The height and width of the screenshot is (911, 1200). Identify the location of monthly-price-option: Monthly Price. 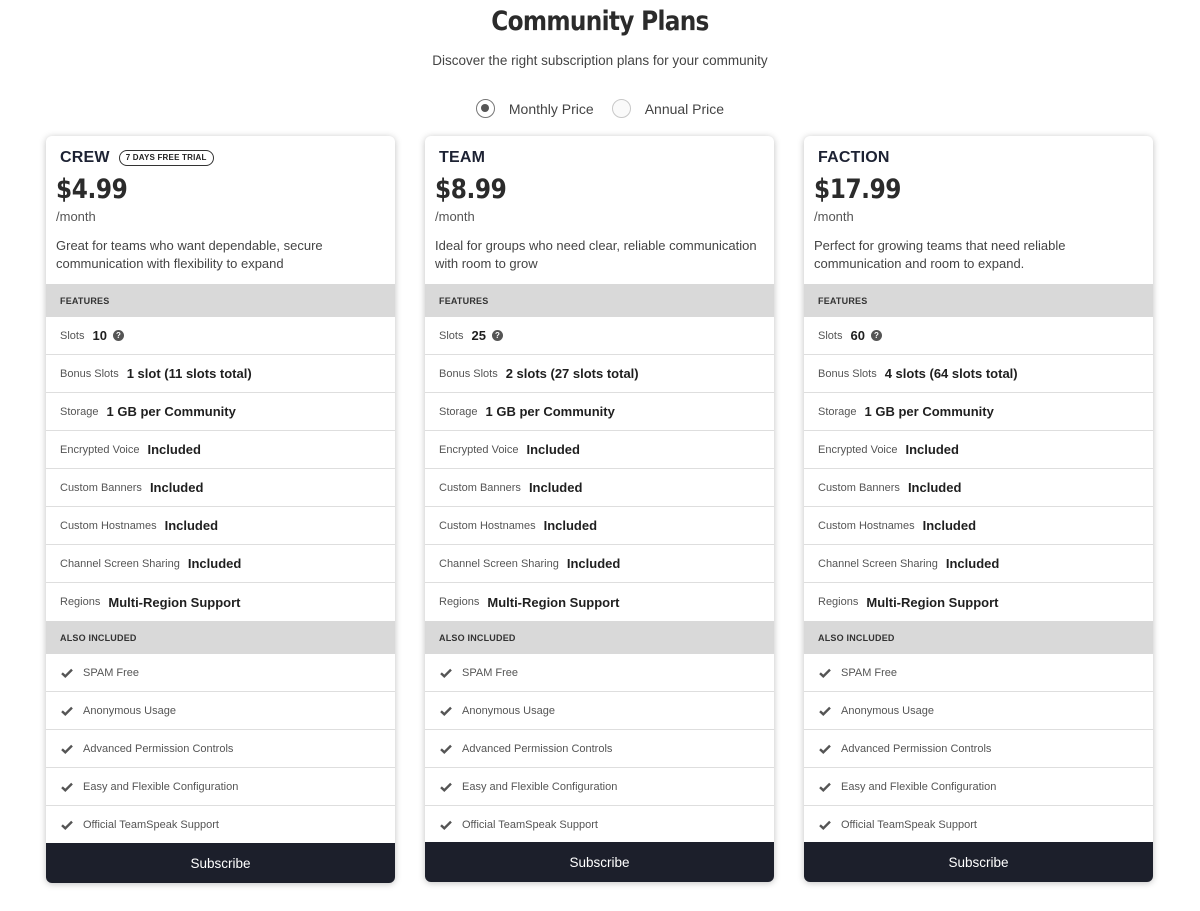
(534, 108).